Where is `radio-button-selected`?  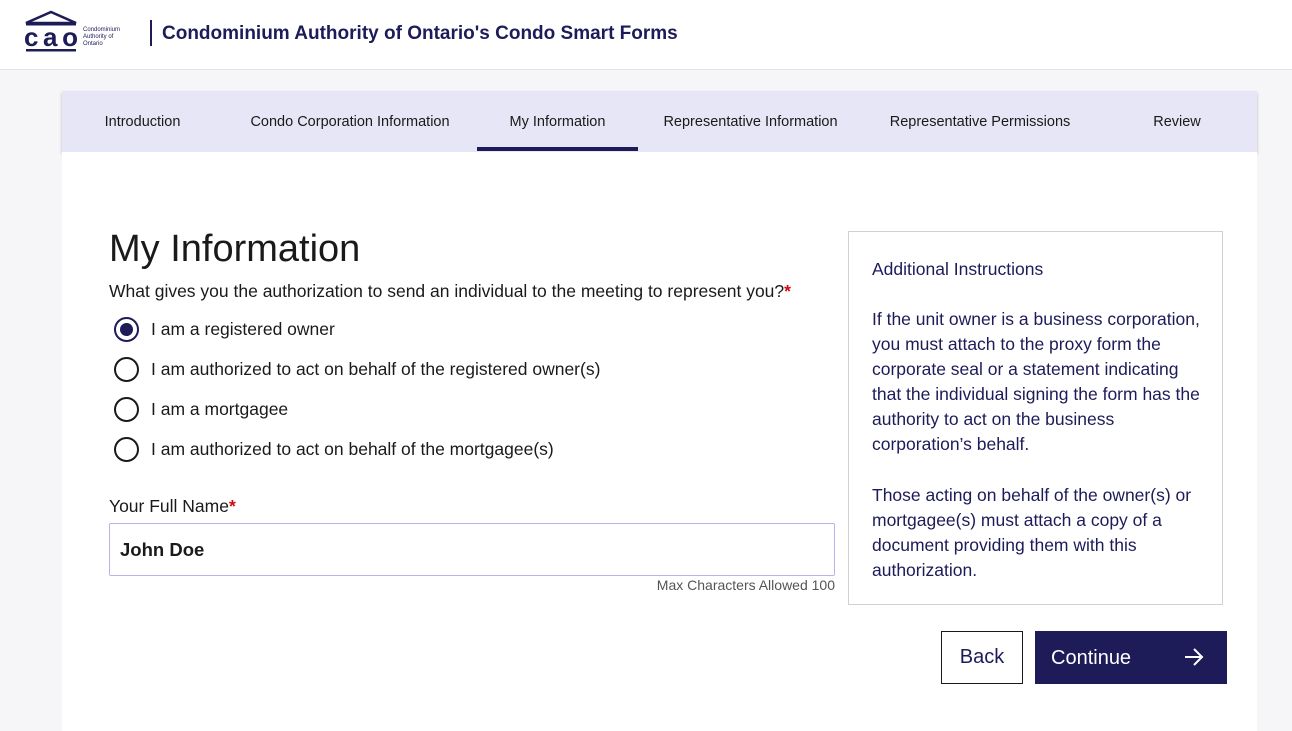 radio-button-selected is located at coordinates (126, 329).